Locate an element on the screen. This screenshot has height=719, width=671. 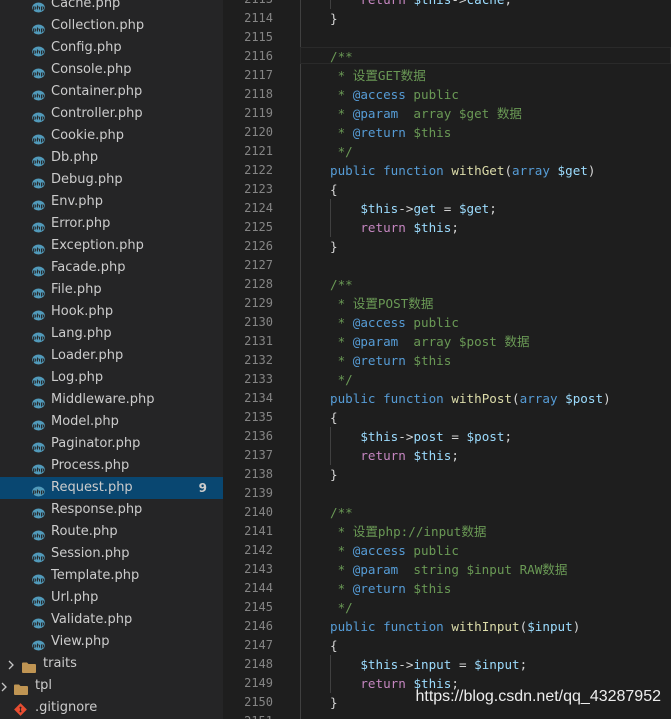
code-line: * @param array $get 数据 is located at coordinates (426, 113).